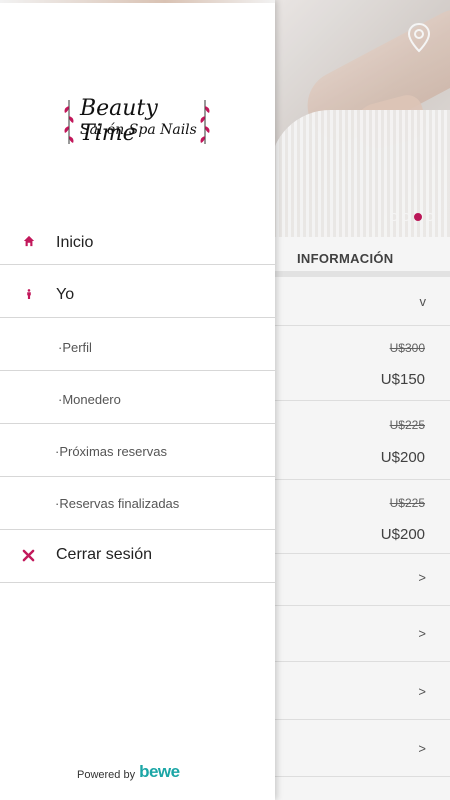  I want to click on menu-item-label: ·Próximas reservas, so click(111, 451).